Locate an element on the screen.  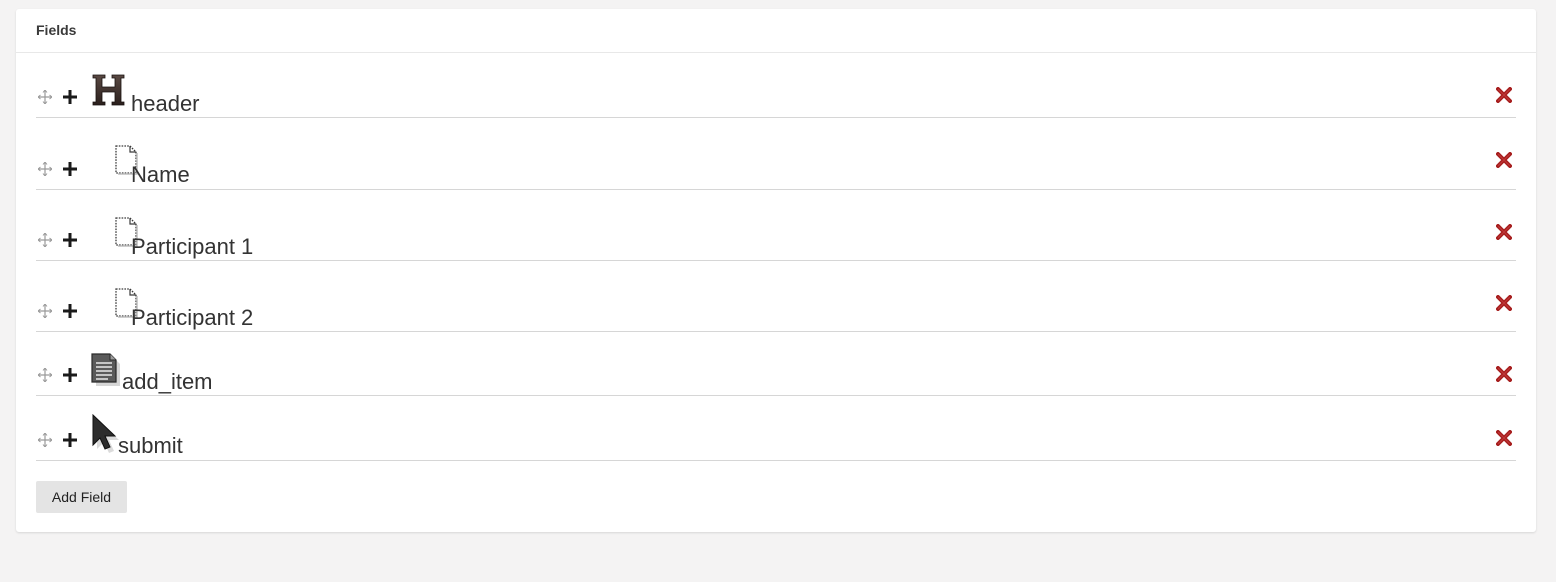
field-label: Participant 1 is located at coordinates (192, 247).